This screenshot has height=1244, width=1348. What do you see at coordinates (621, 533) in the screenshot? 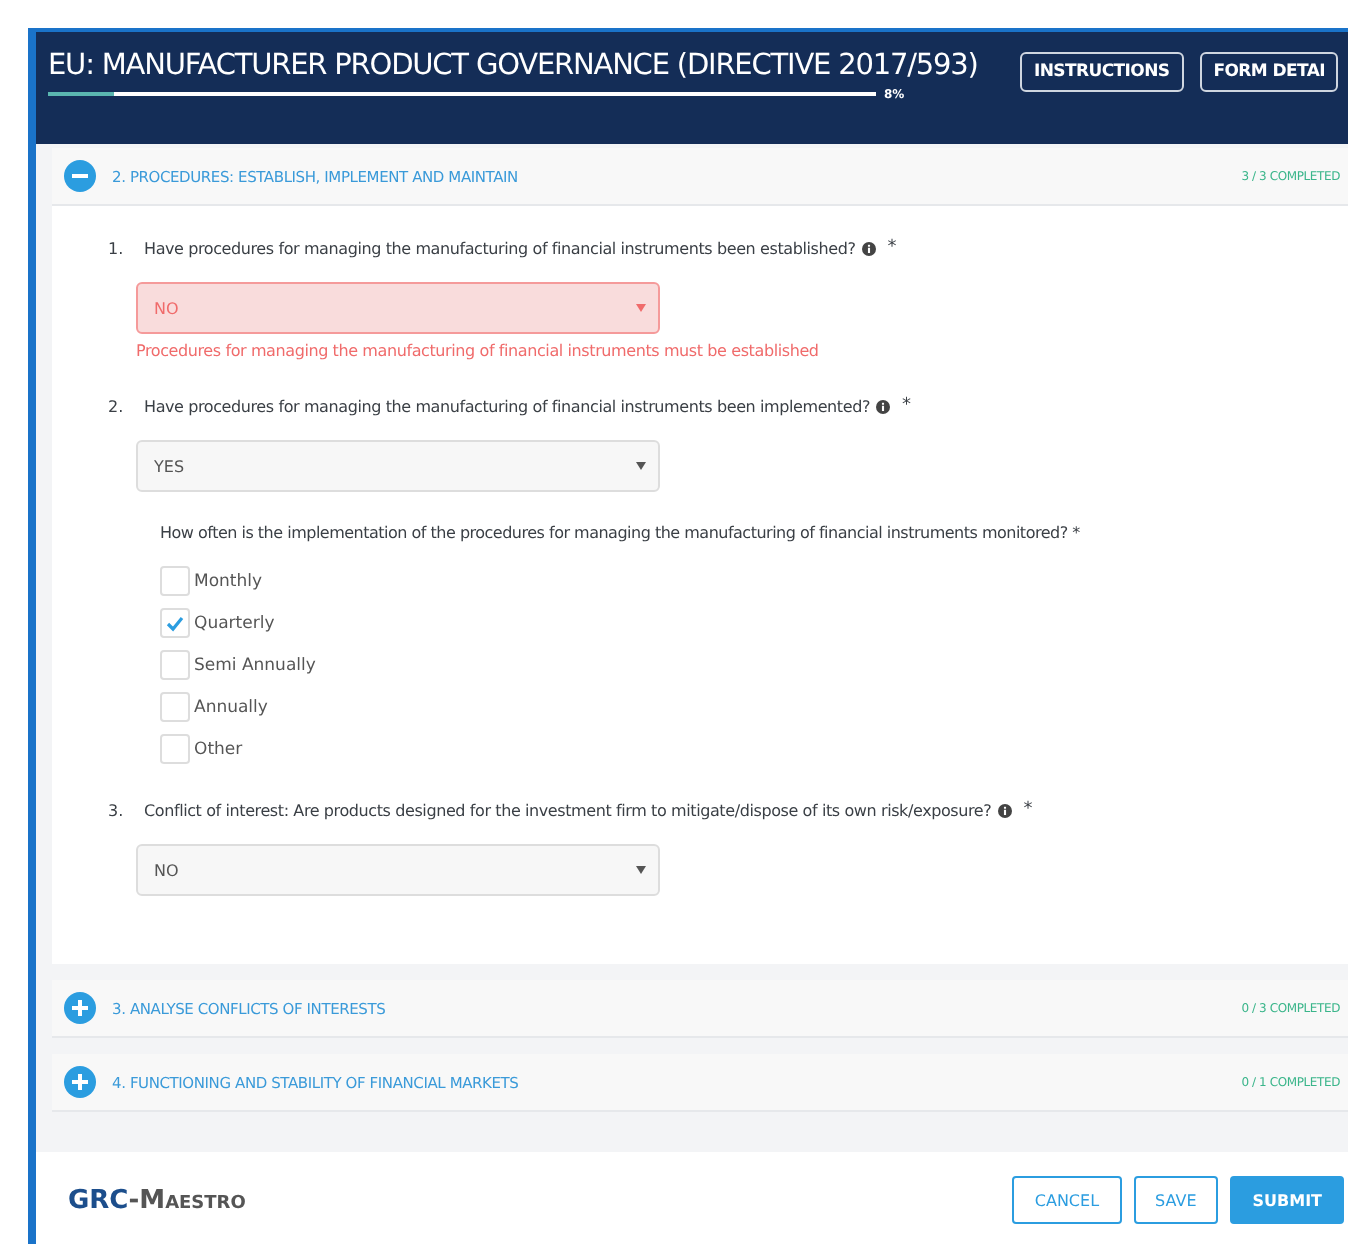
I see `followup-question: How often is the implementation of the procedures for managing the manufacturing of financial instruments monitored? *` at bounding box center [621, 533].